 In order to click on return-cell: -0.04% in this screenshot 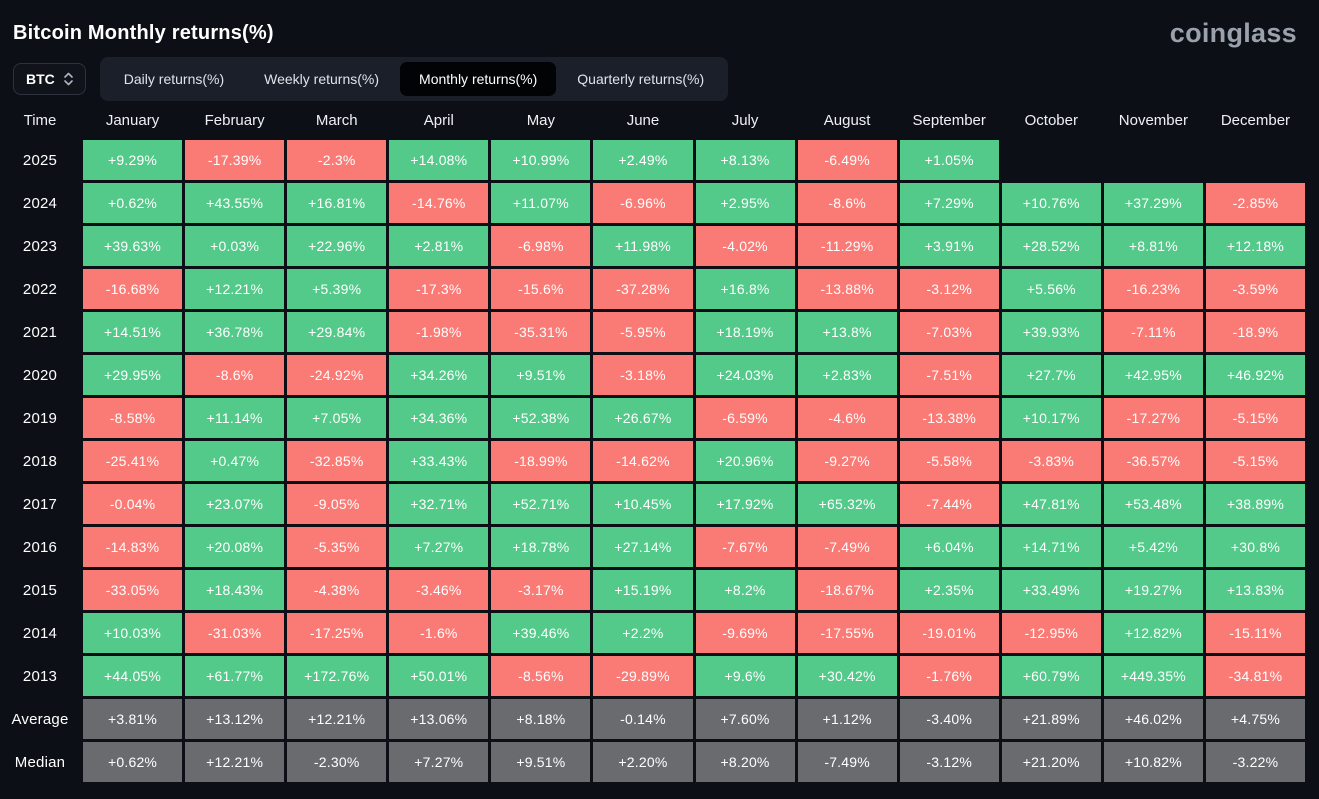, I will do `click(133, 504)`.